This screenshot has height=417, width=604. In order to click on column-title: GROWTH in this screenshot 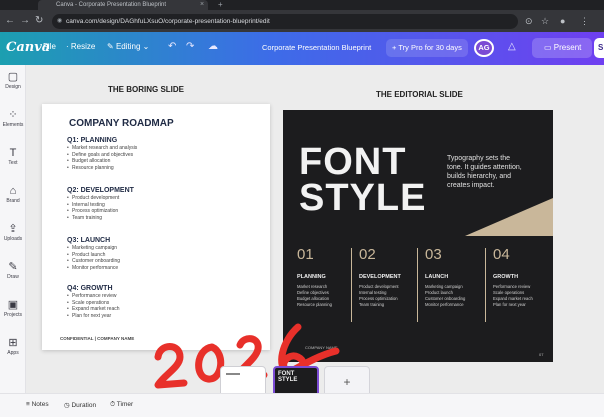, I will do `click(506, 277)`.